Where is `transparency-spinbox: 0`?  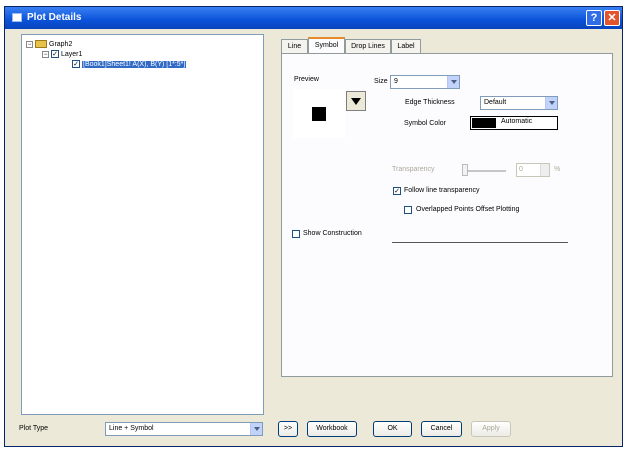
transparency-spinbox: 0 is located at coordinates (533, 170).